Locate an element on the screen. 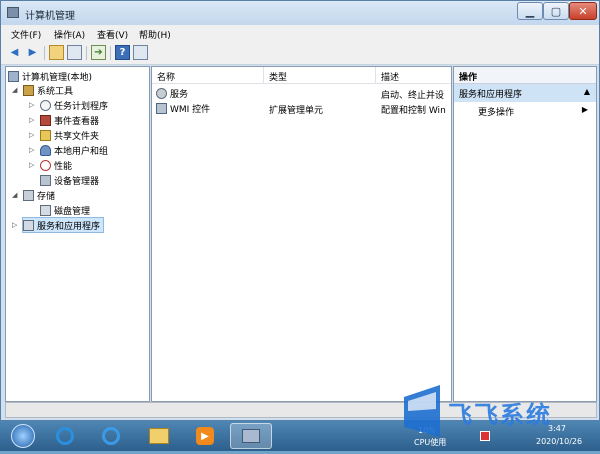  tree-item-label: 服务和应用程序 is located at coordinates (69, 226).